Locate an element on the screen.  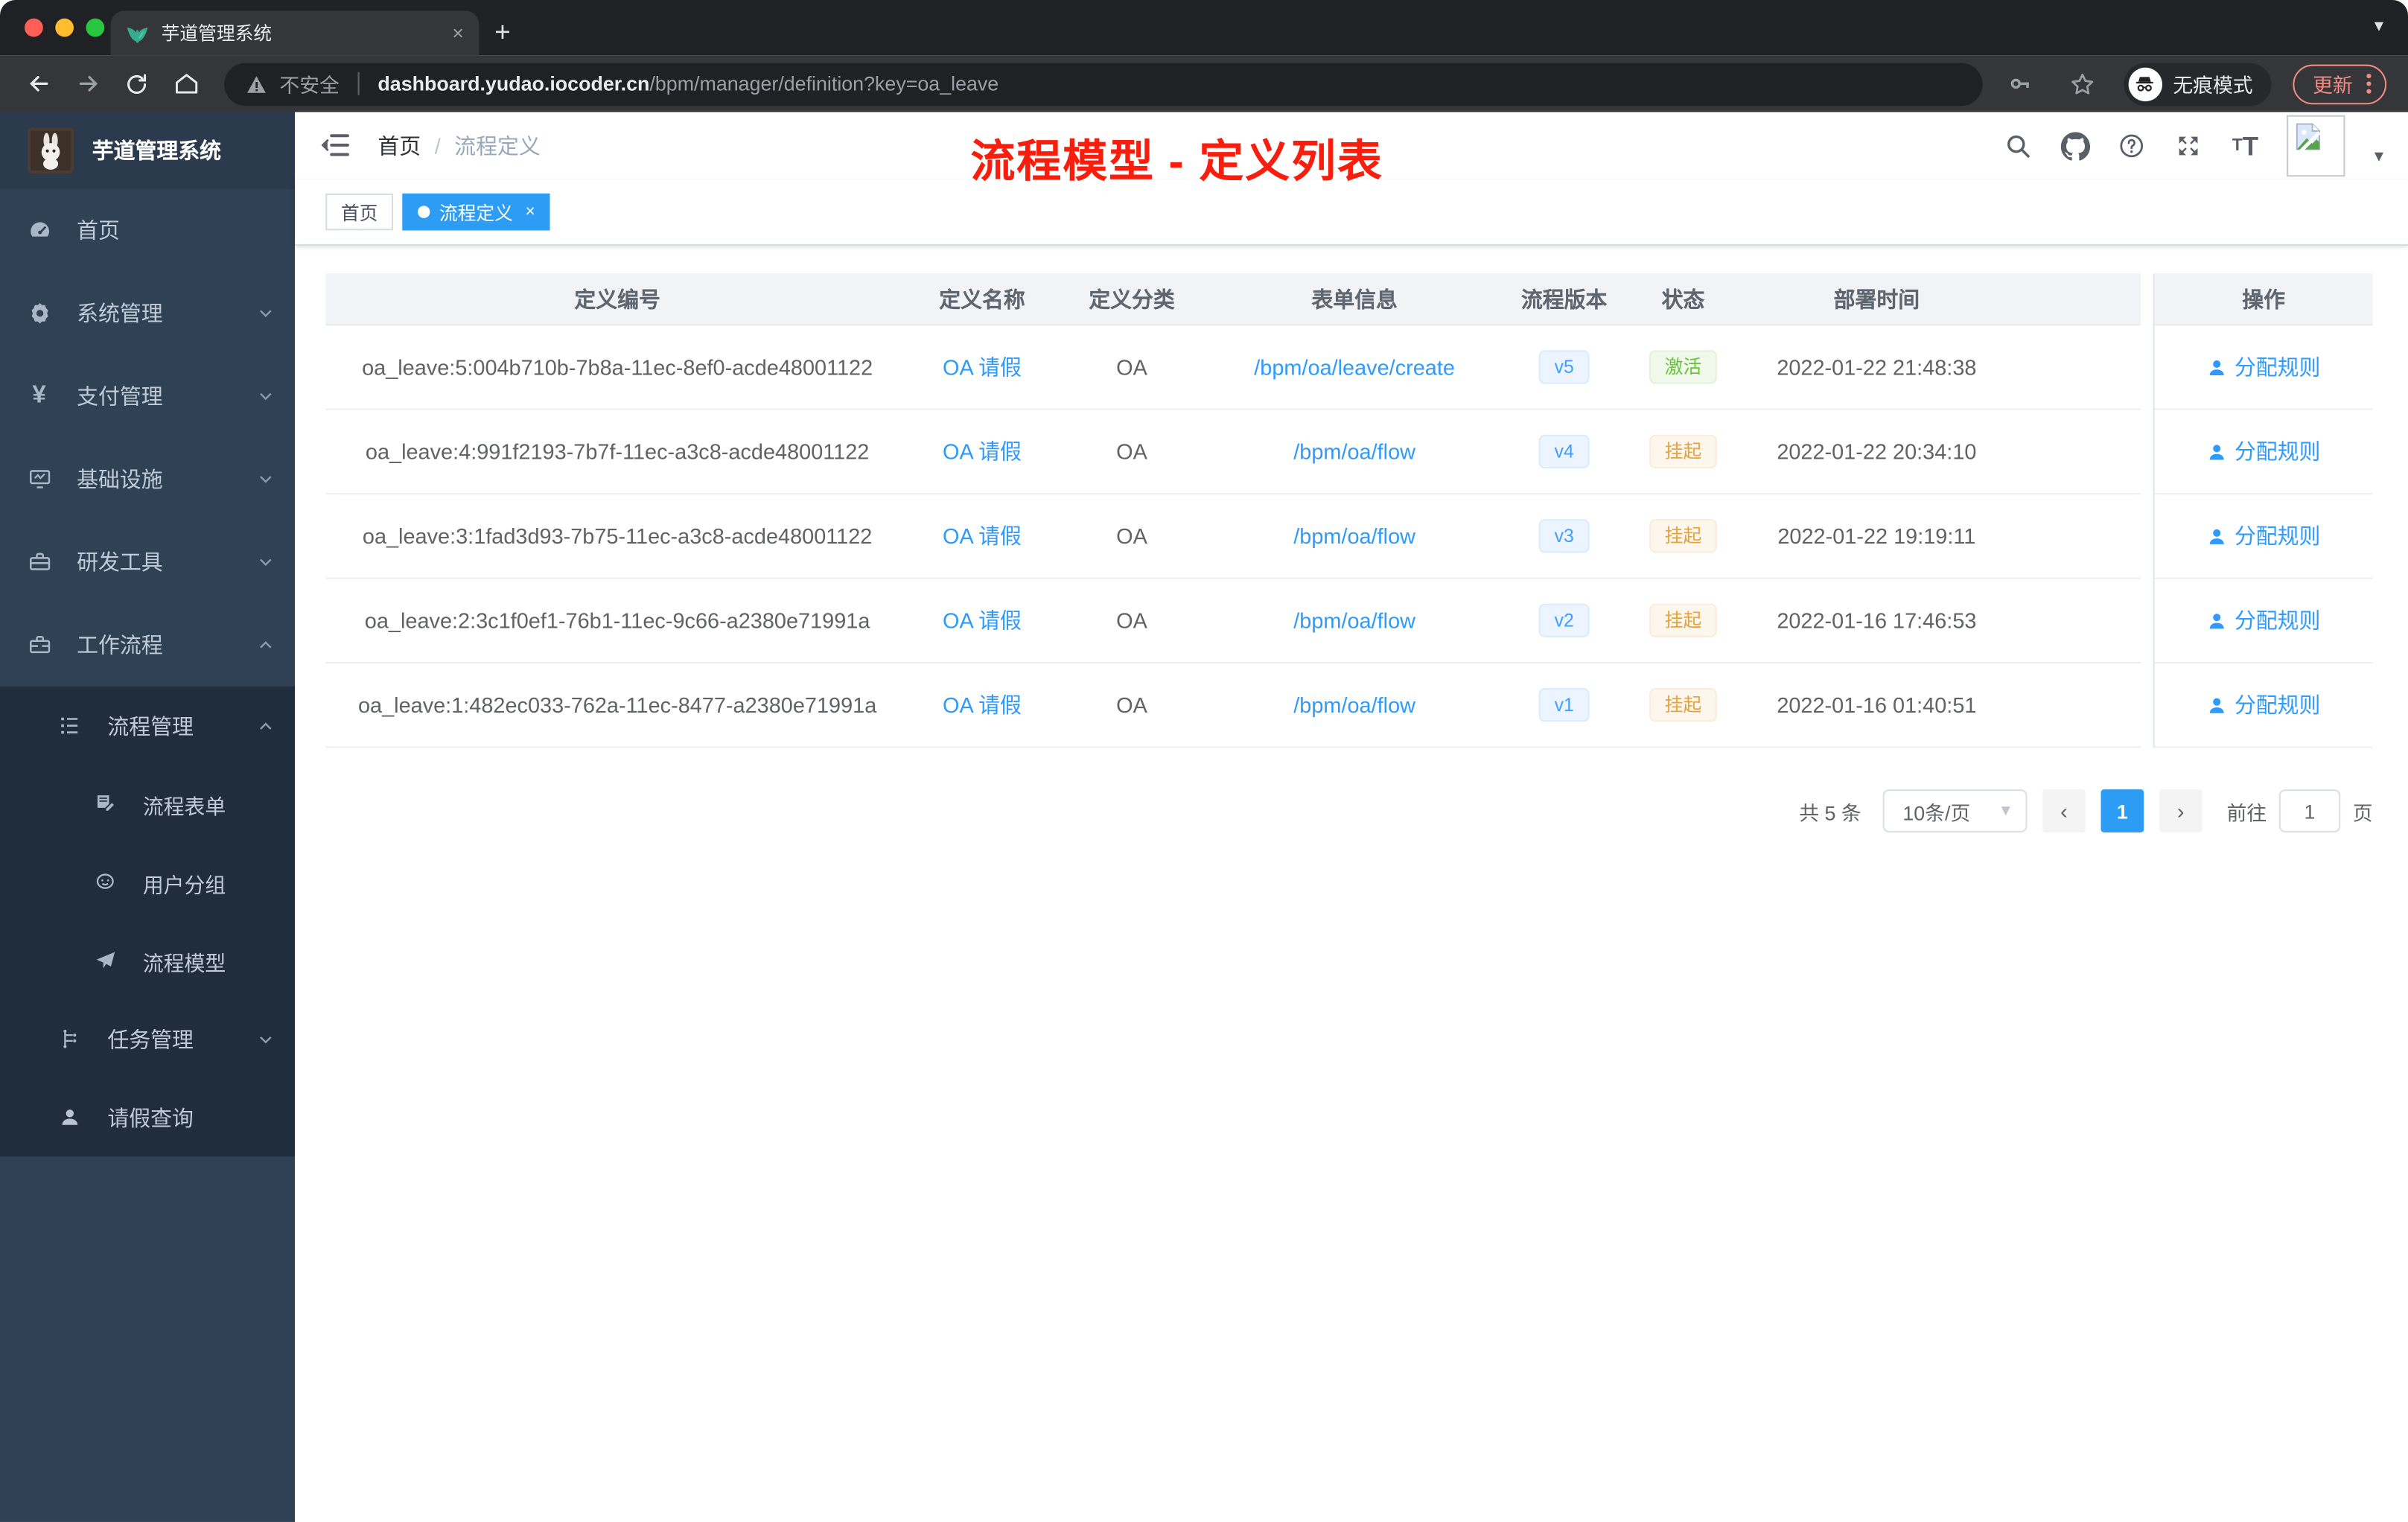
search-icon is located at coordinates (2018, 145).